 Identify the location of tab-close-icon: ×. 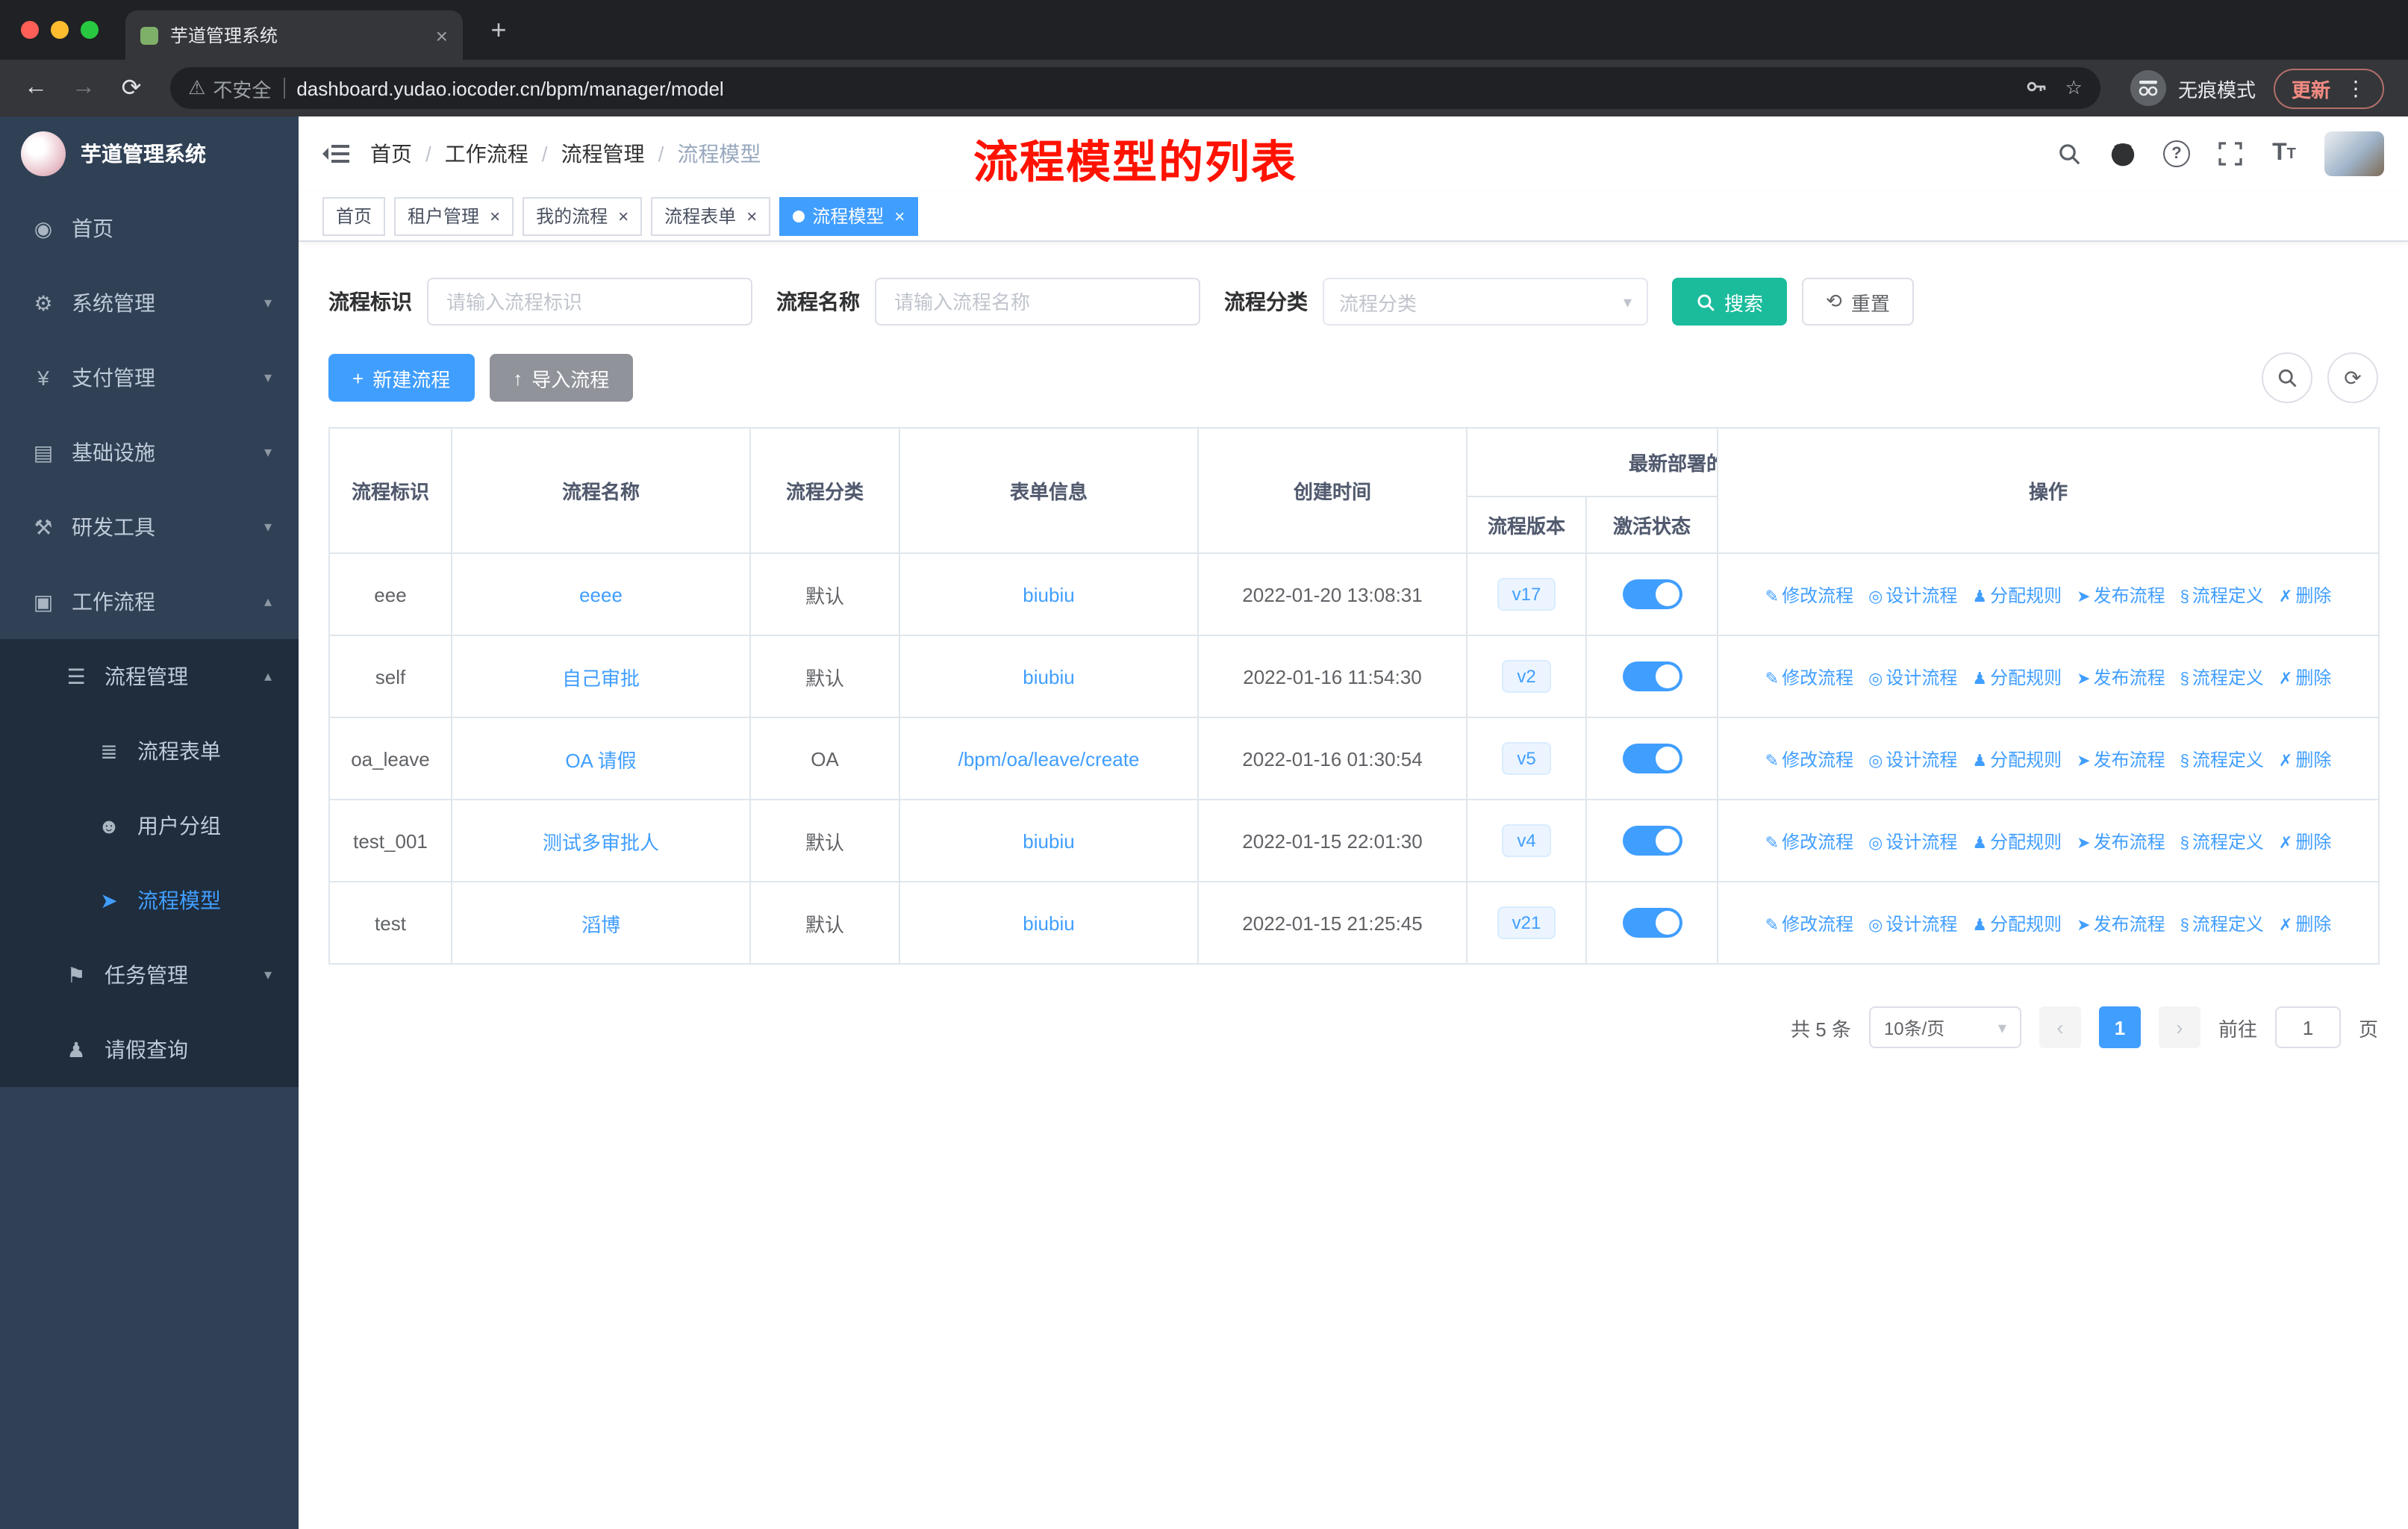
(442, 35).